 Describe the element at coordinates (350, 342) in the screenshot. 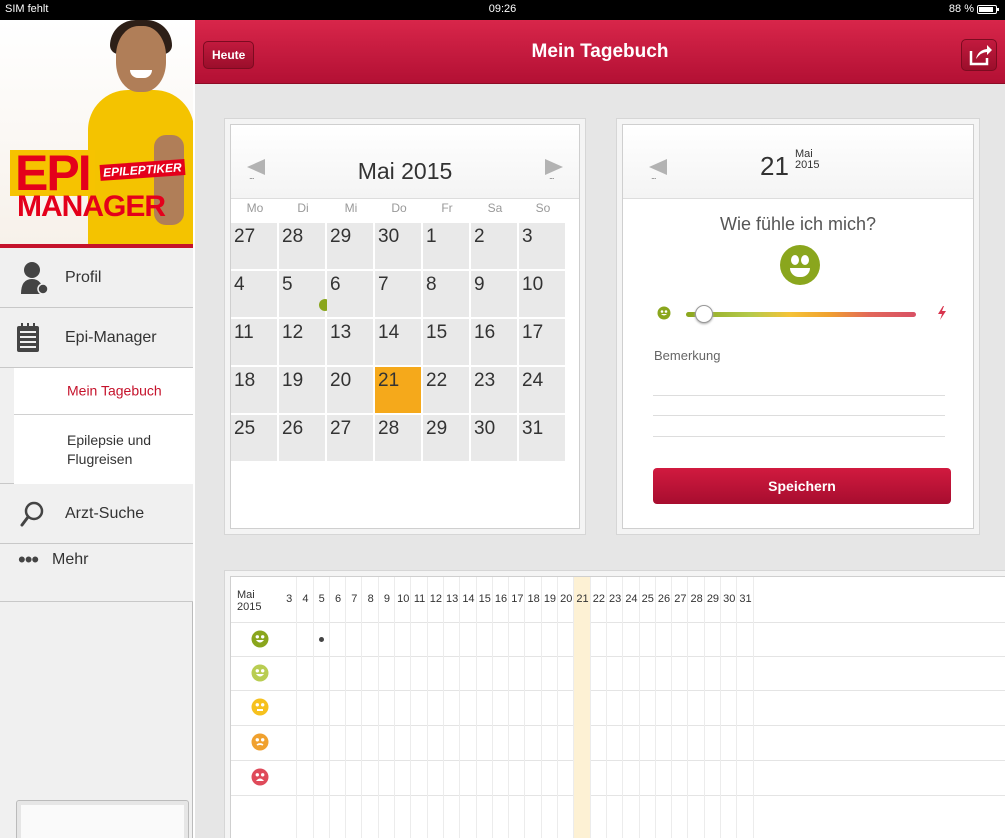

I see `calendar-day: 13` at that location.